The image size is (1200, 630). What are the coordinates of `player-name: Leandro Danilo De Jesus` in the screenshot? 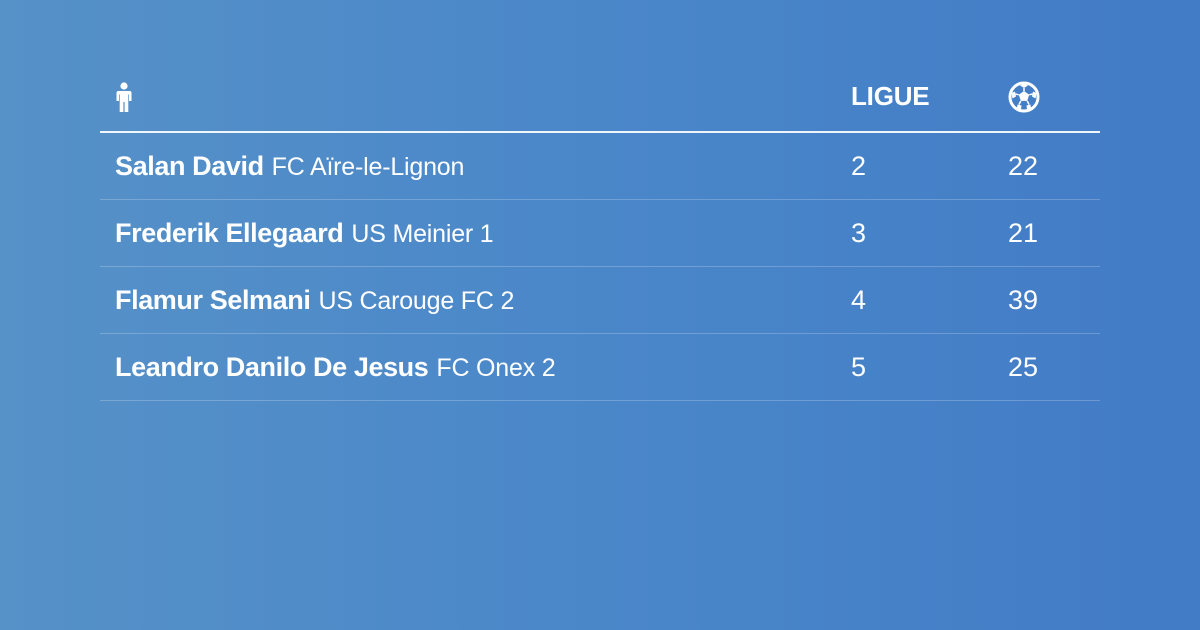 It's located at (272, 366).